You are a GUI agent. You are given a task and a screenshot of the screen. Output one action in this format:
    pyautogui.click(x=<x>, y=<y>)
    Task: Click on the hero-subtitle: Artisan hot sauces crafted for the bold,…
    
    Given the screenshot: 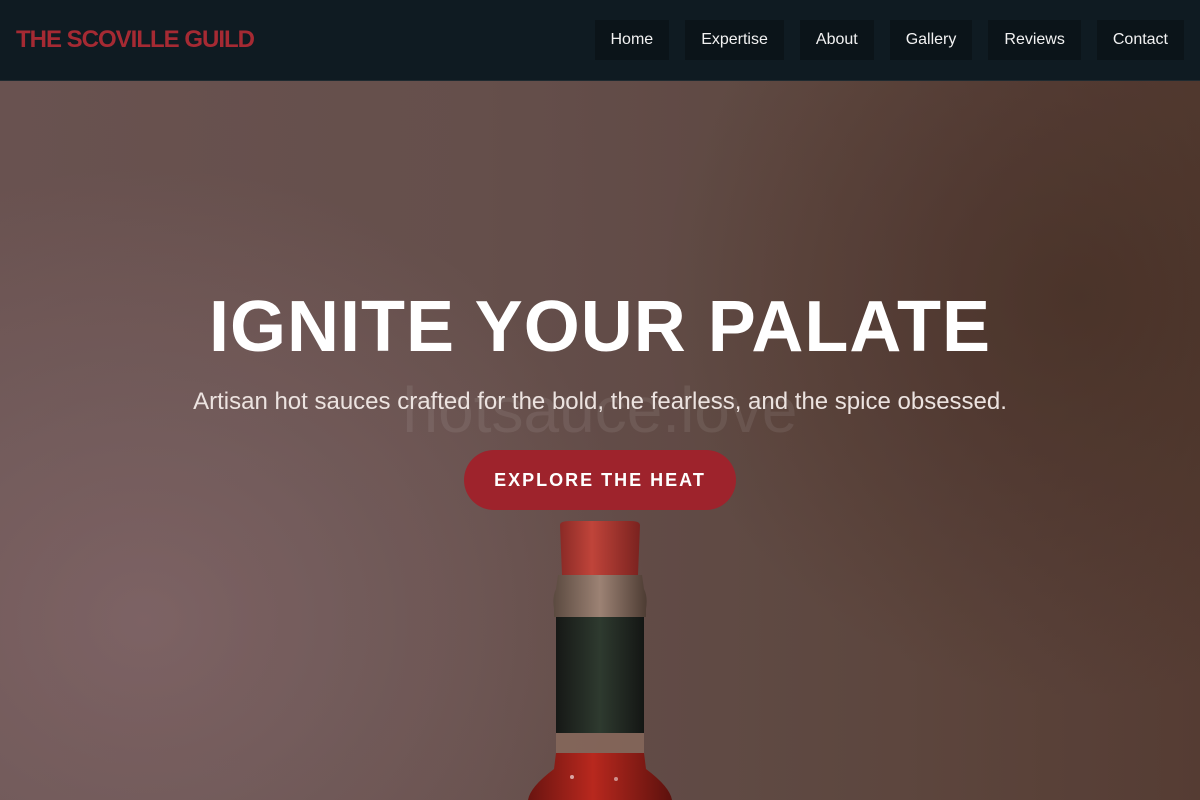 What is the action you would take?
    pyautogui.click(x=600, y=401)
    